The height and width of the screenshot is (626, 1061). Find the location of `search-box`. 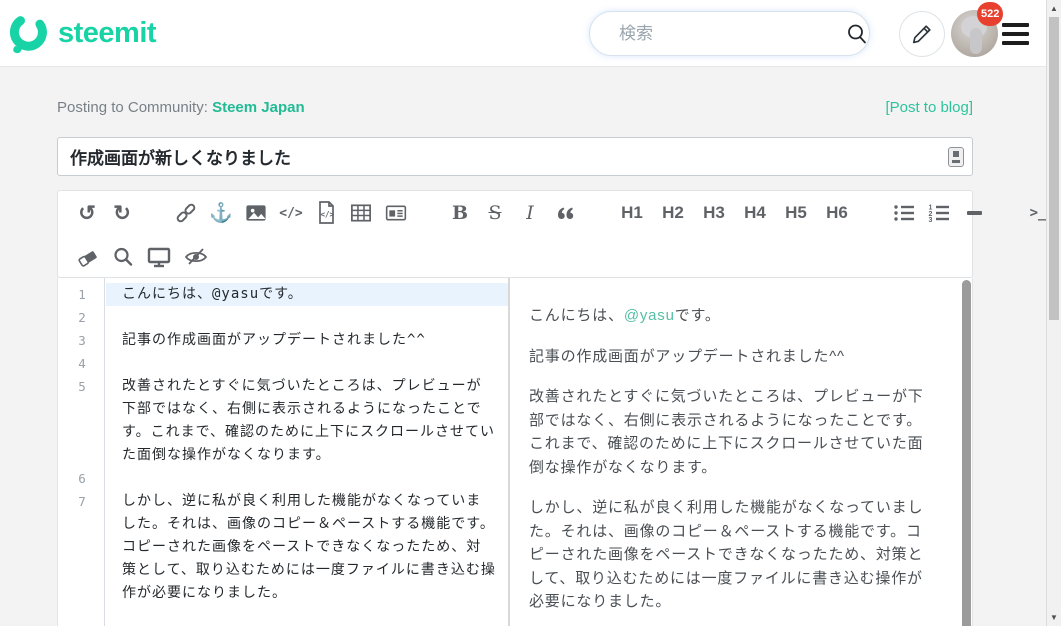

search-box is located at coordinates (729, 33).